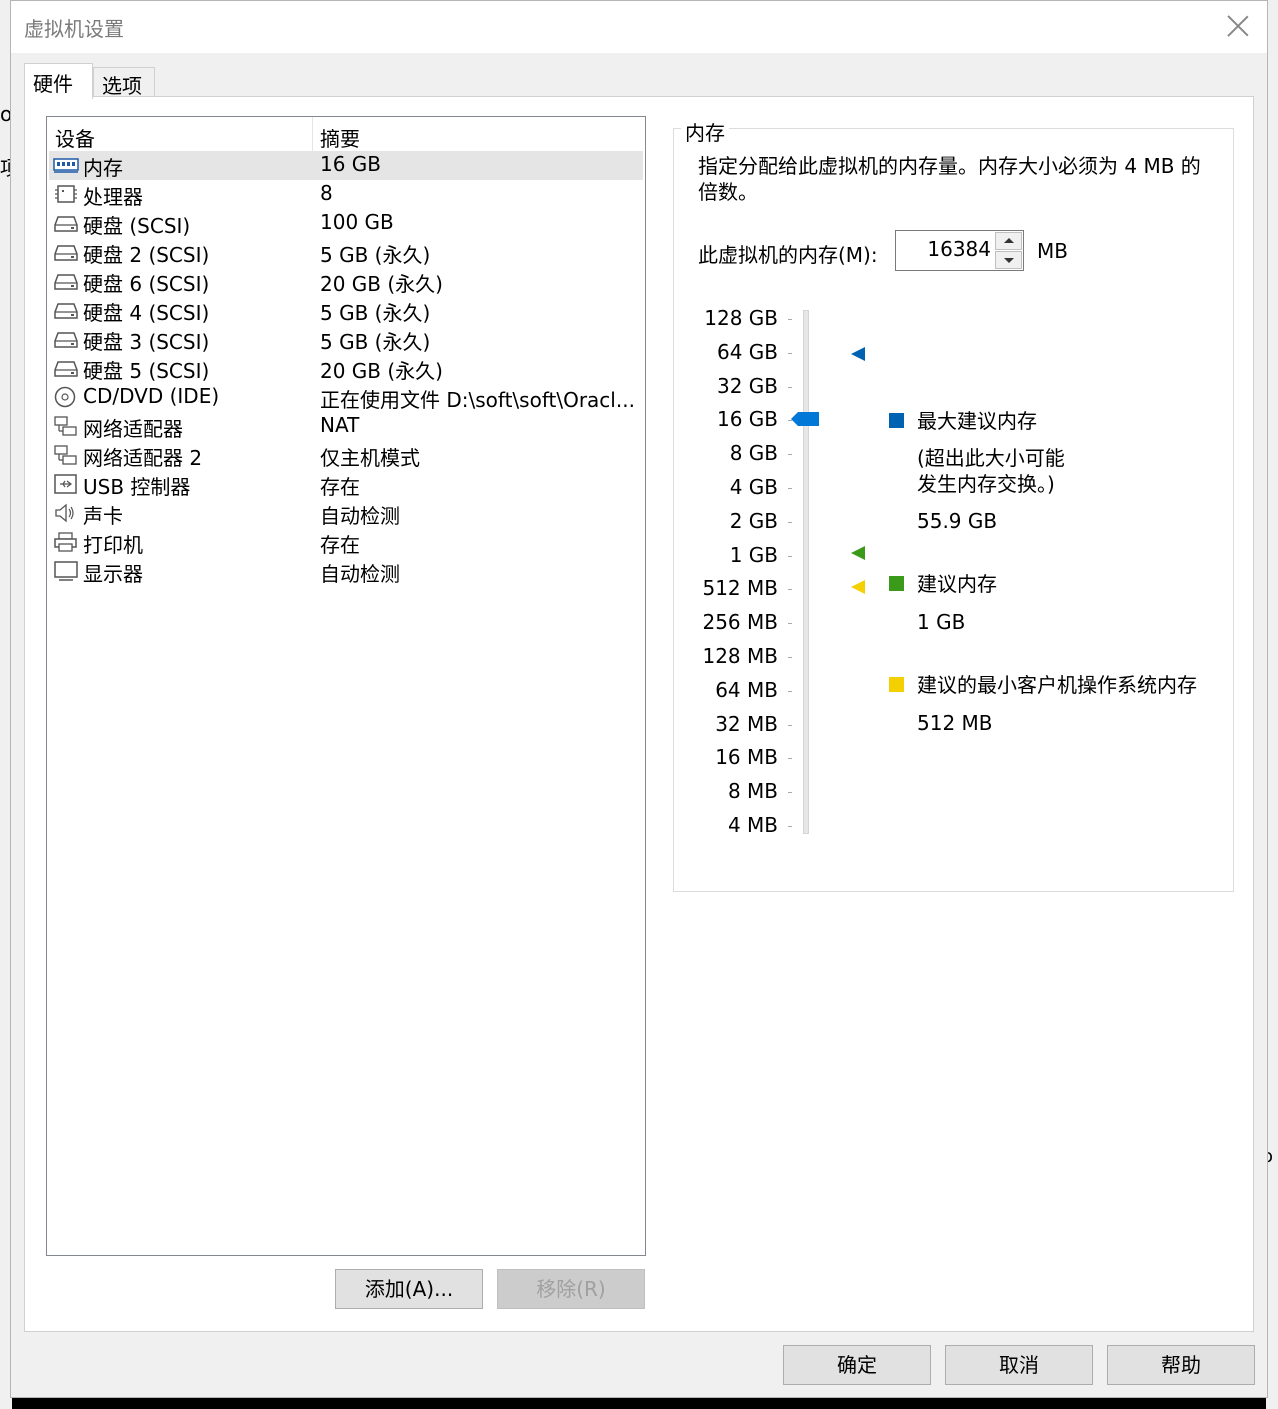 This screenshot has width=1278, height=1409. Describe the element at coordinates (75, 137) in the screenshot. I see `column-header-device: 设备` at that location.